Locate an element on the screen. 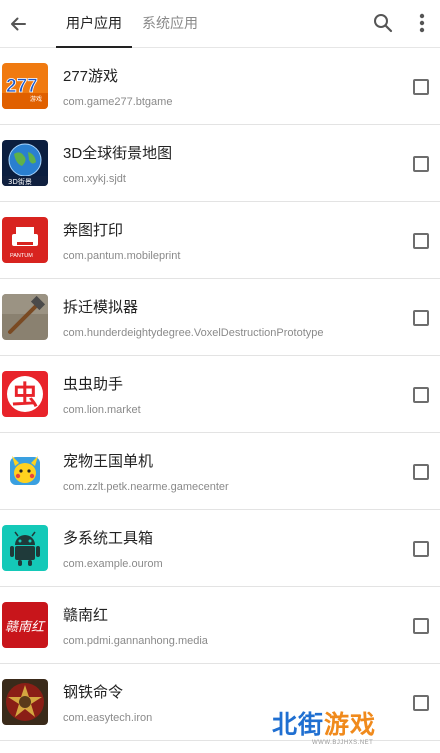 This screenshot has width=440, height=753. icon-street-map-text: 3D街景 is located at coordinates (20, 181).